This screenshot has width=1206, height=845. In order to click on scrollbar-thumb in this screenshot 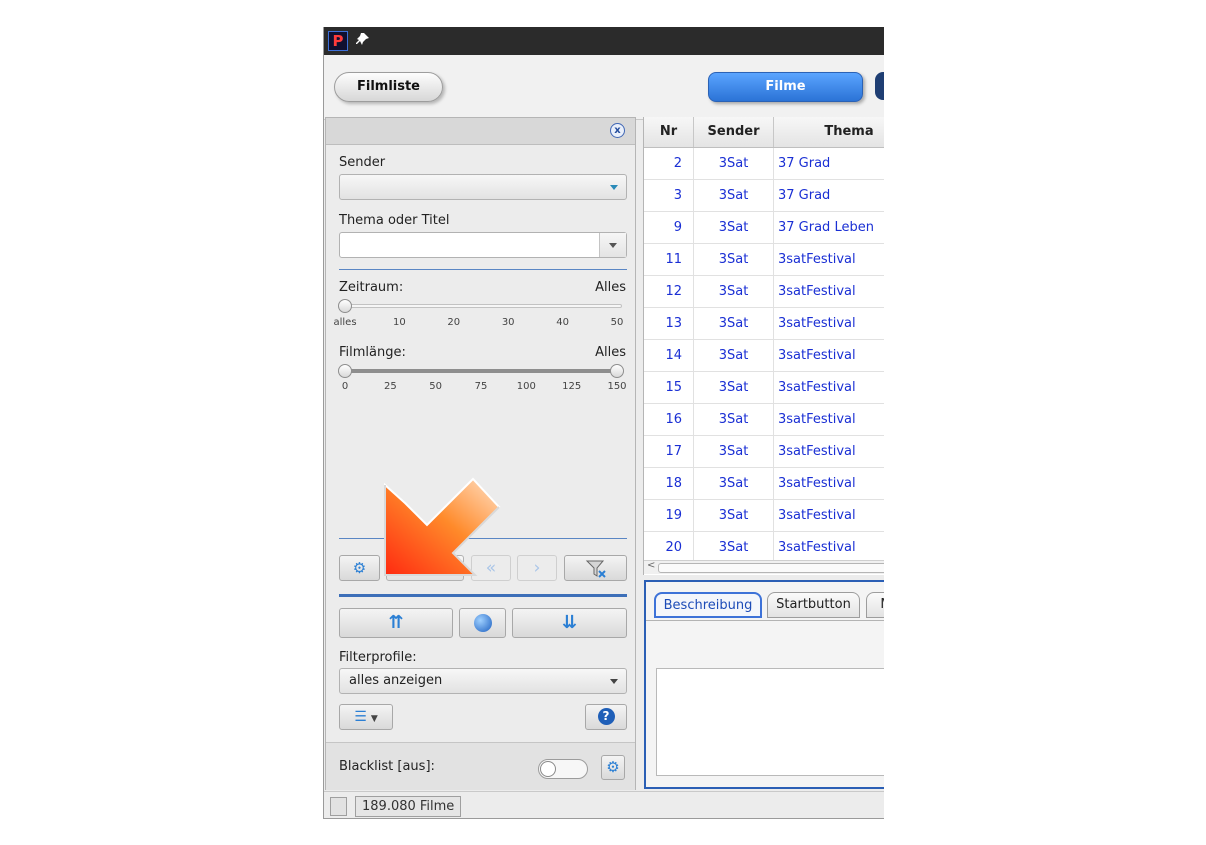, I will do `click(771, 568)`.